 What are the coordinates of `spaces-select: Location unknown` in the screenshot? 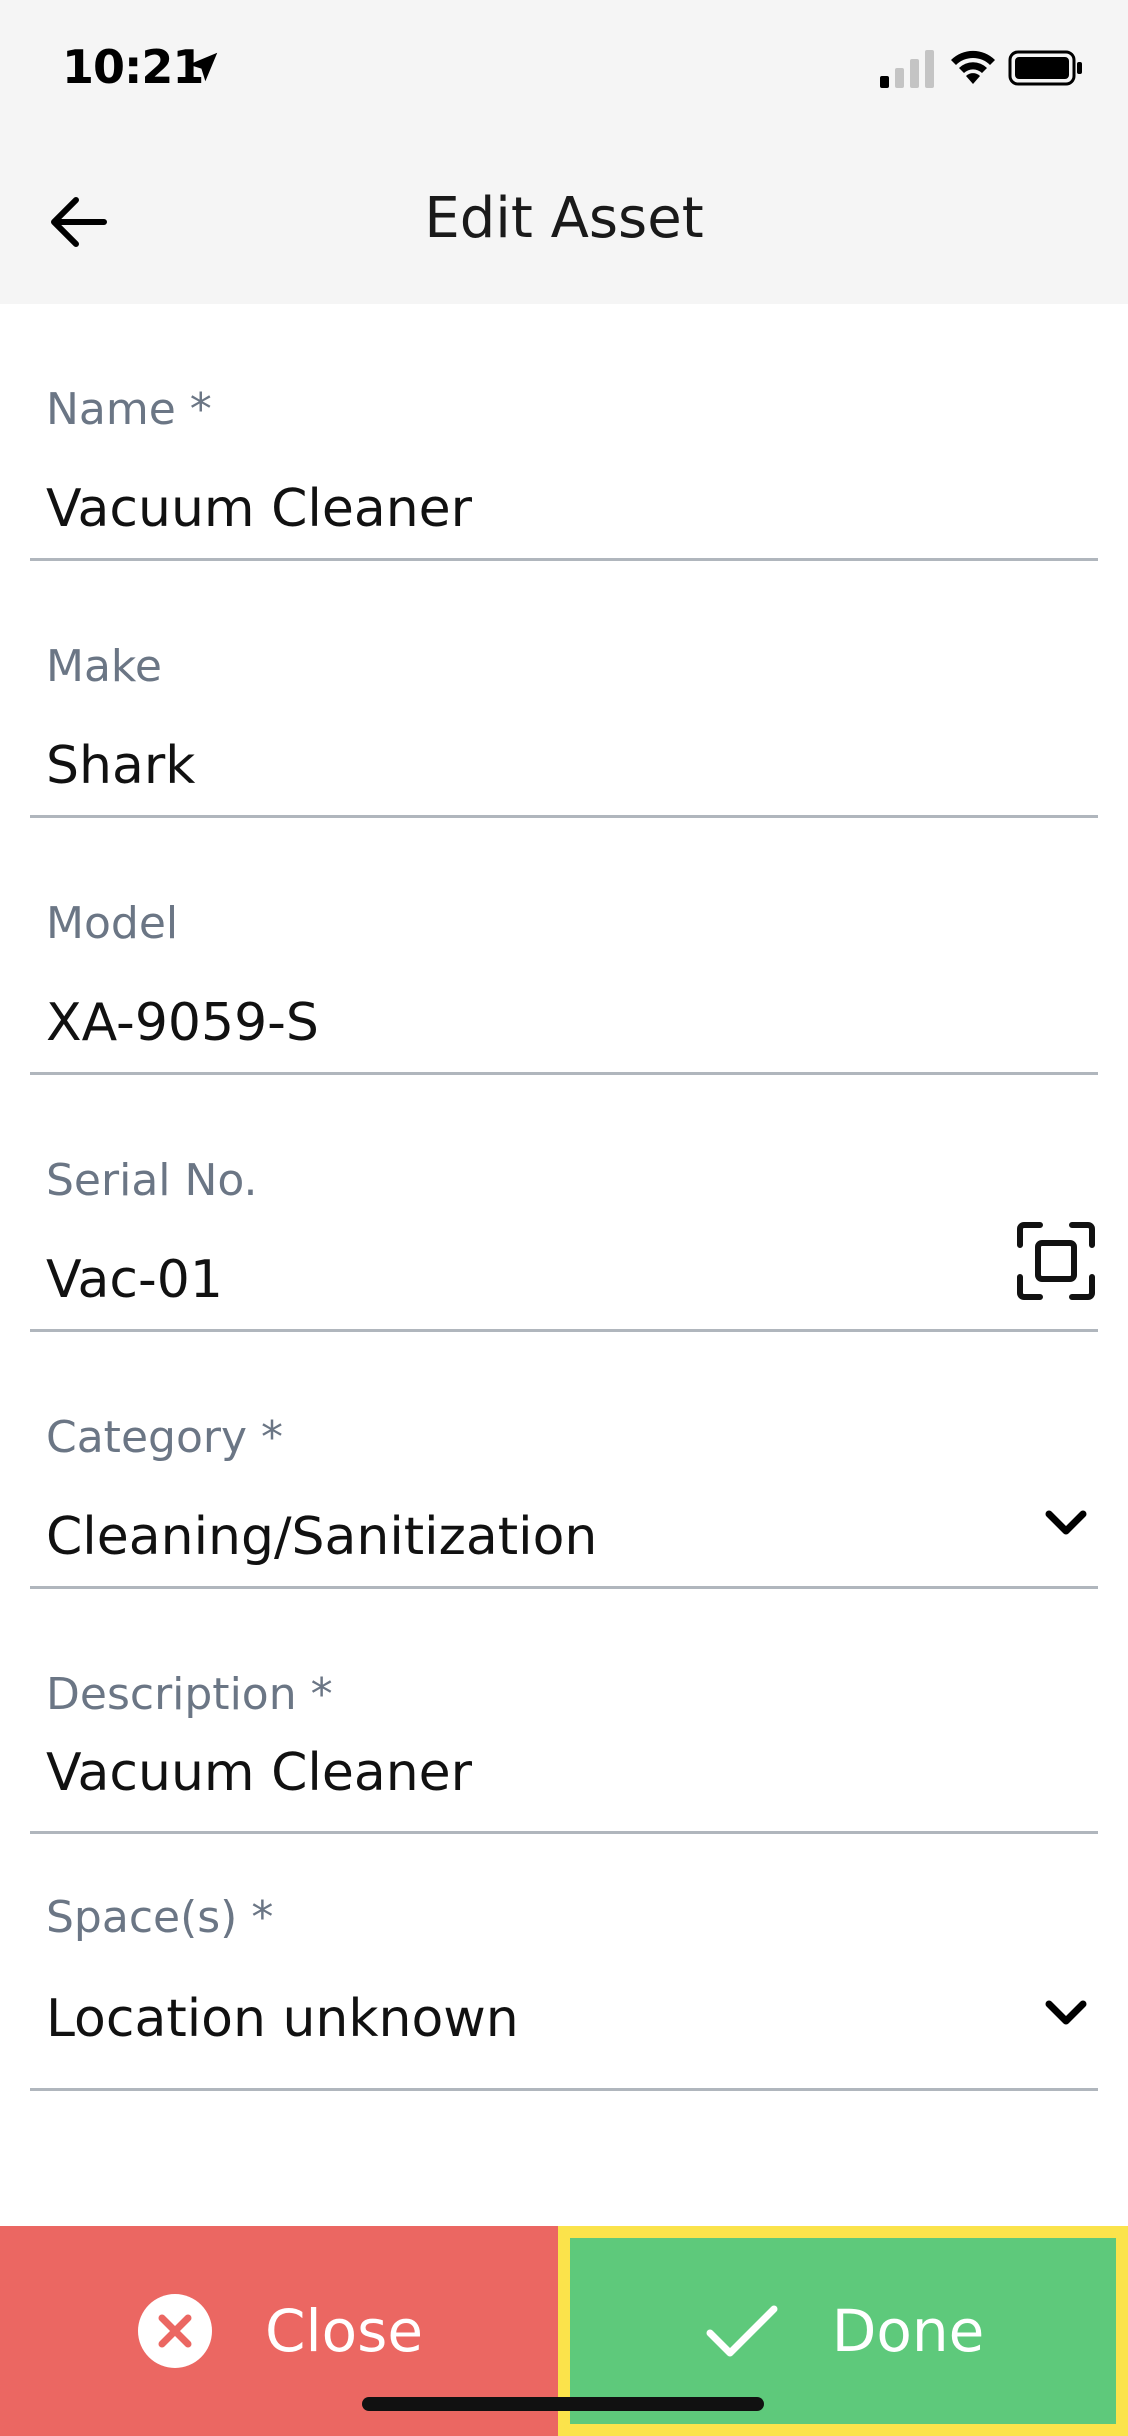 It's located at (282, 2019).